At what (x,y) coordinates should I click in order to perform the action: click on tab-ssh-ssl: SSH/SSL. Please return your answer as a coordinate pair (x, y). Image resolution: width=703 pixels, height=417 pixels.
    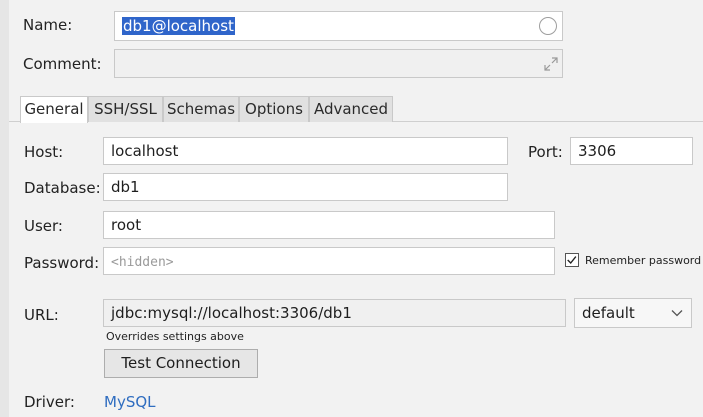
    Looking at the image, I should click on (125, 109).